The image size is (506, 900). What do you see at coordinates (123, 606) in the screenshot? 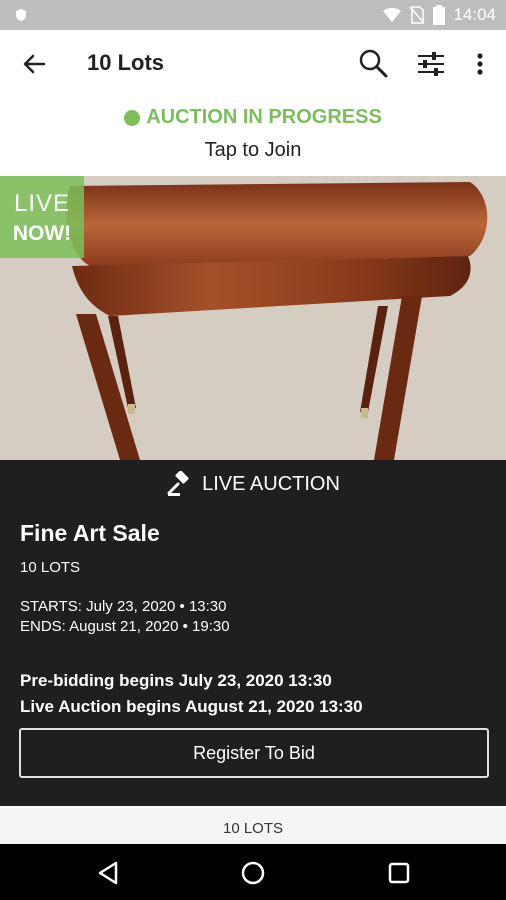
I see `start-date: STARTS: July 23, 2020 • 13:30` at bounding box center [123, 606].